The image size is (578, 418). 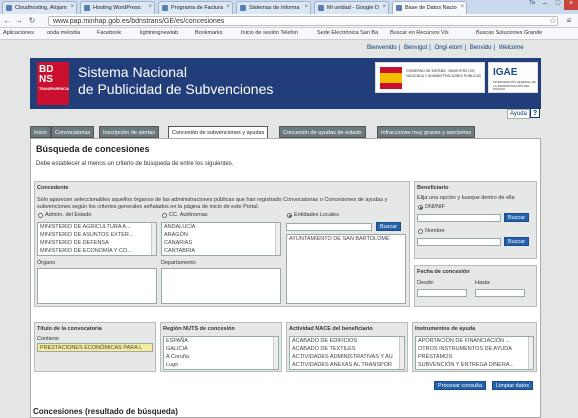 I want to click on bookmark-item: Inicio de sesión Telefon, so click(x=269, y=33).